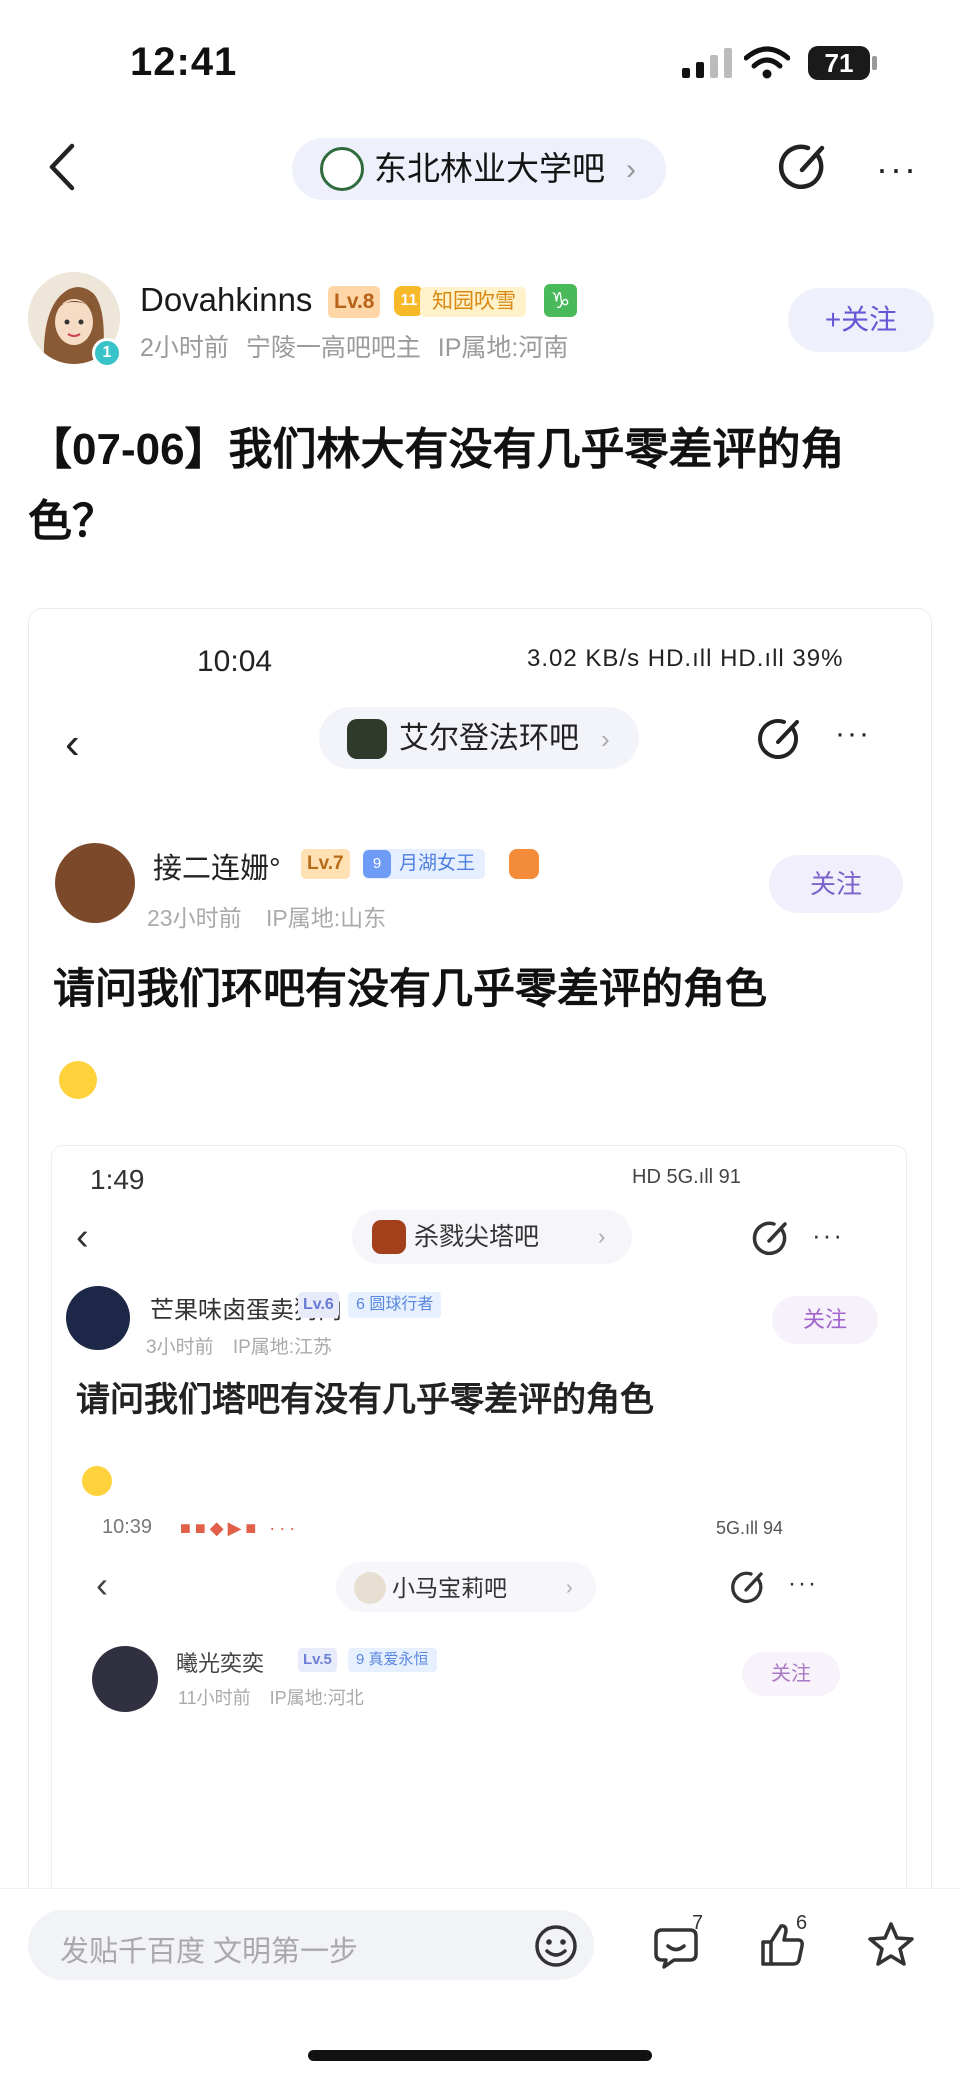 This screenshot has width=960, height=2081. I want to click on forum-logo, so click(342, 169).